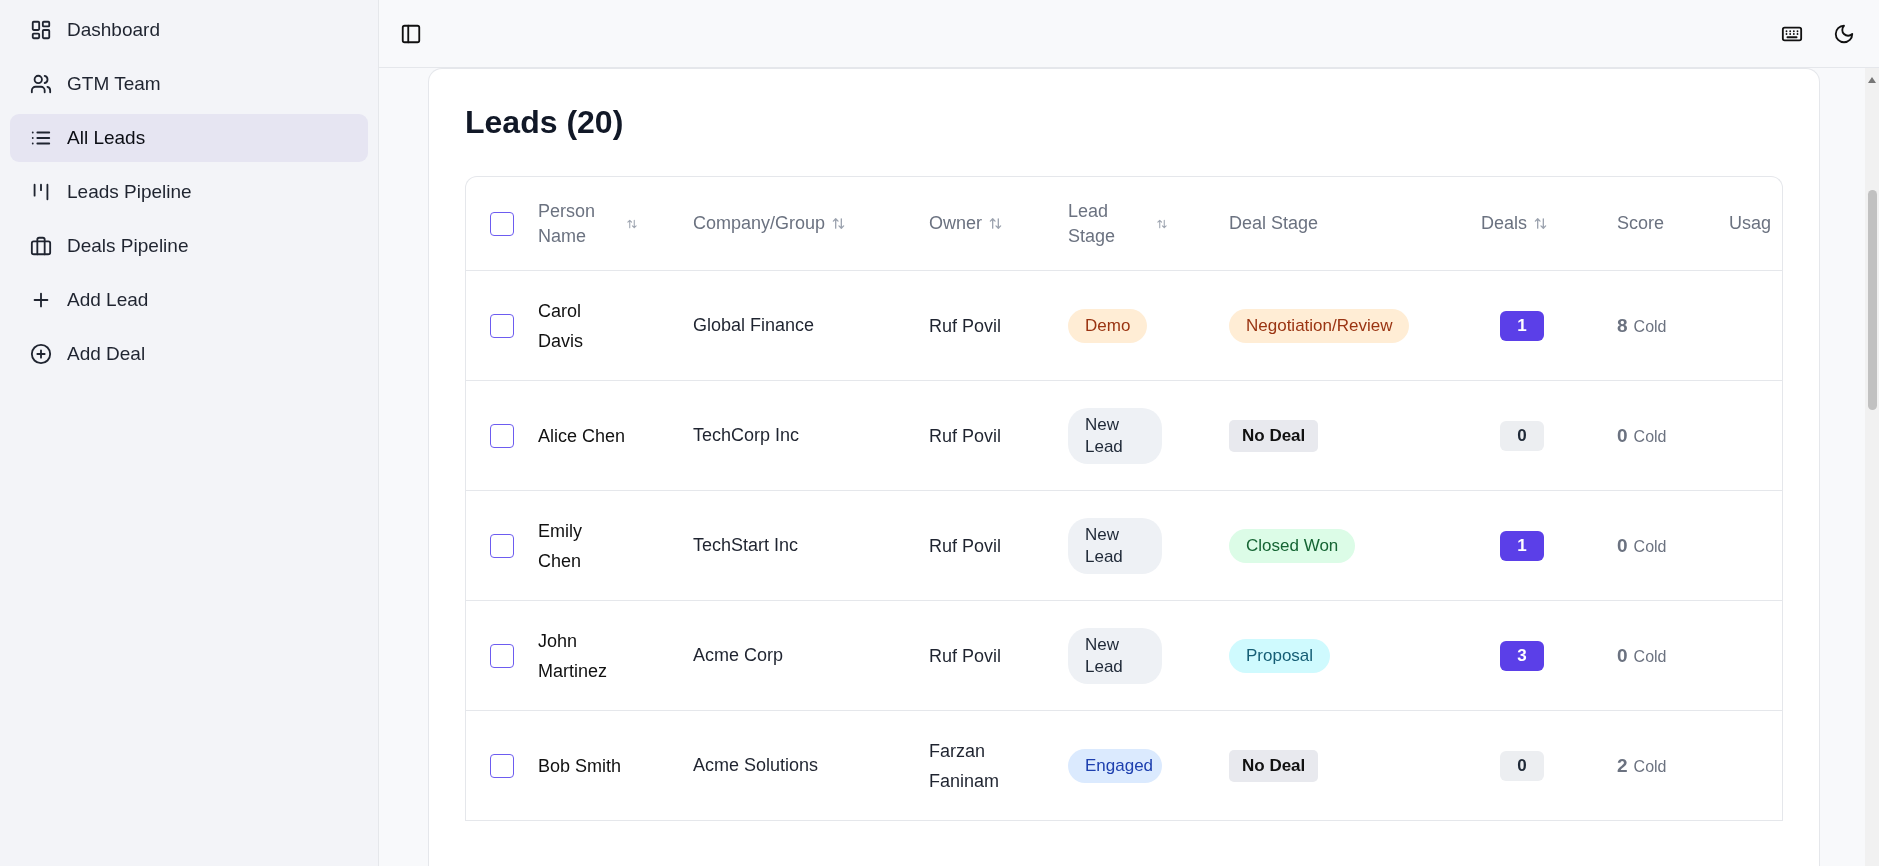  I want to click on sidebar-item-label: Dashboard, so click(113, 30).